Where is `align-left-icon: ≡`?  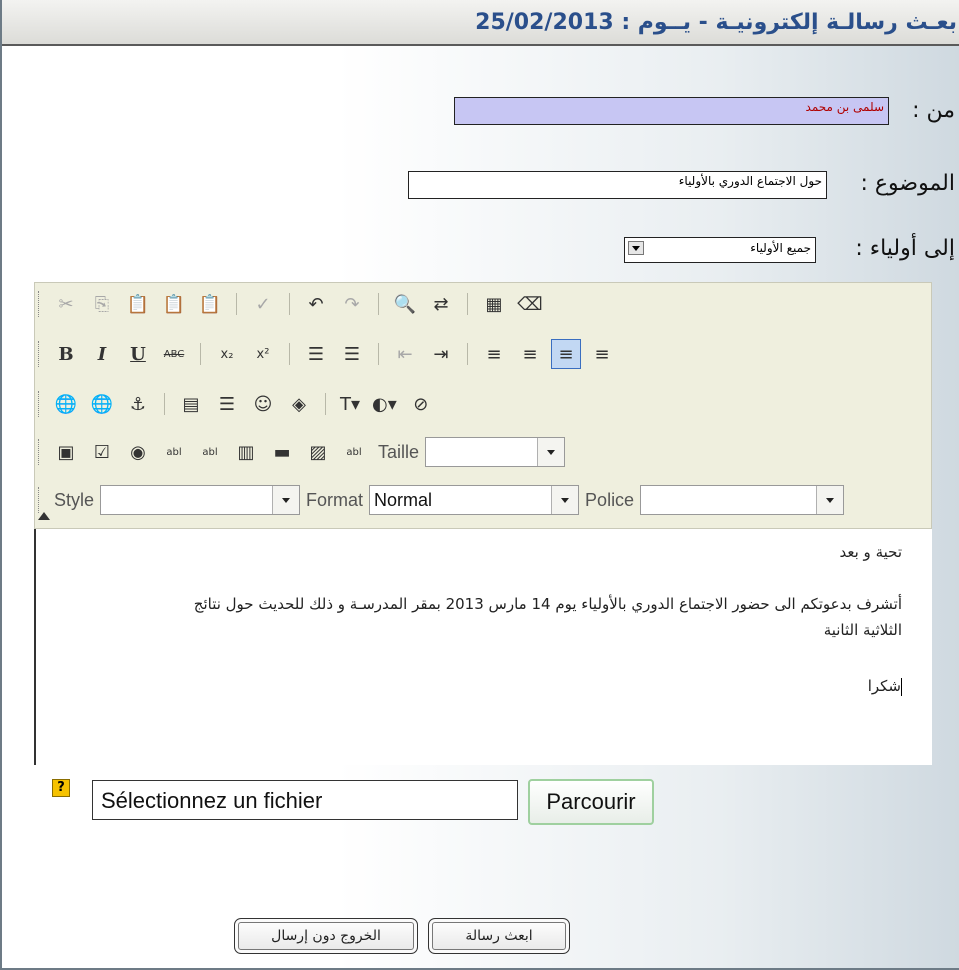
align-left-icon: ≡ is located at coordinates (494, 354).